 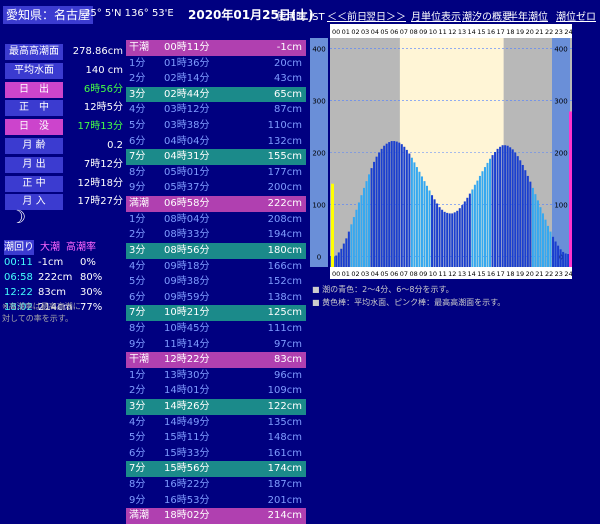 What do you see at coordinates (216, 110) in the screenshot?
I see `tide-table-row: 4分 03時12分 87cm` at bounding box center [216, 110].